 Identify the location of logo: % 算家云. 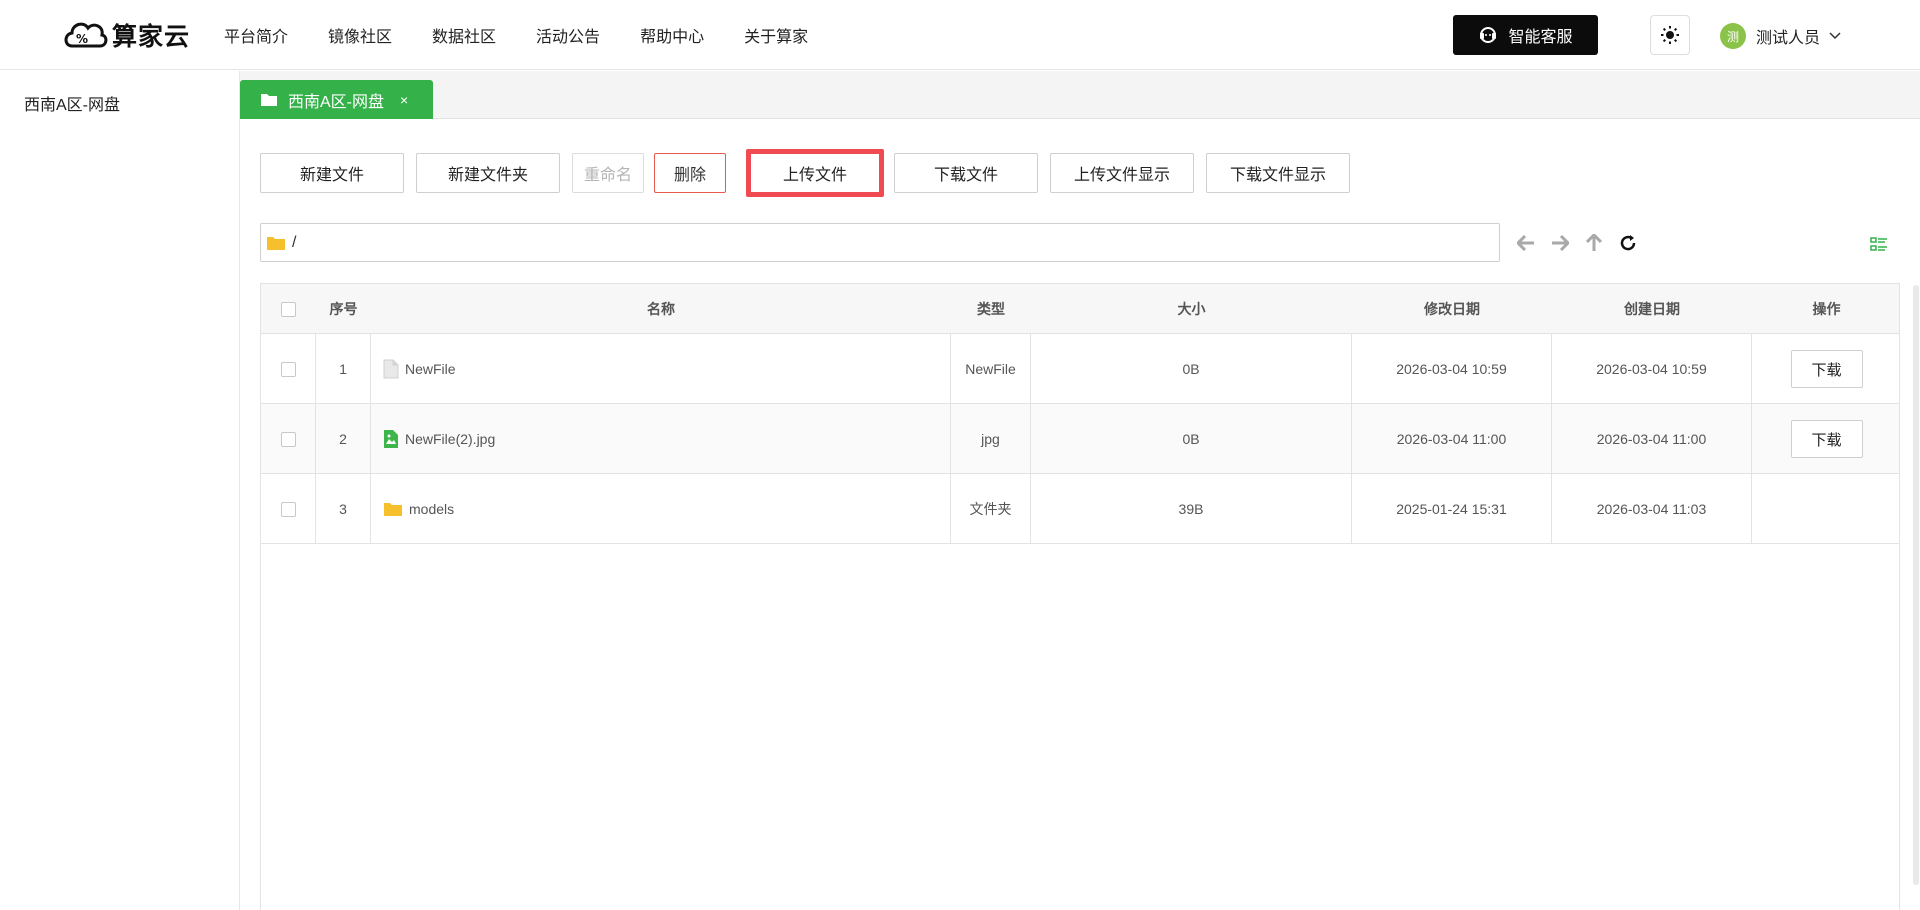
(126, 35).